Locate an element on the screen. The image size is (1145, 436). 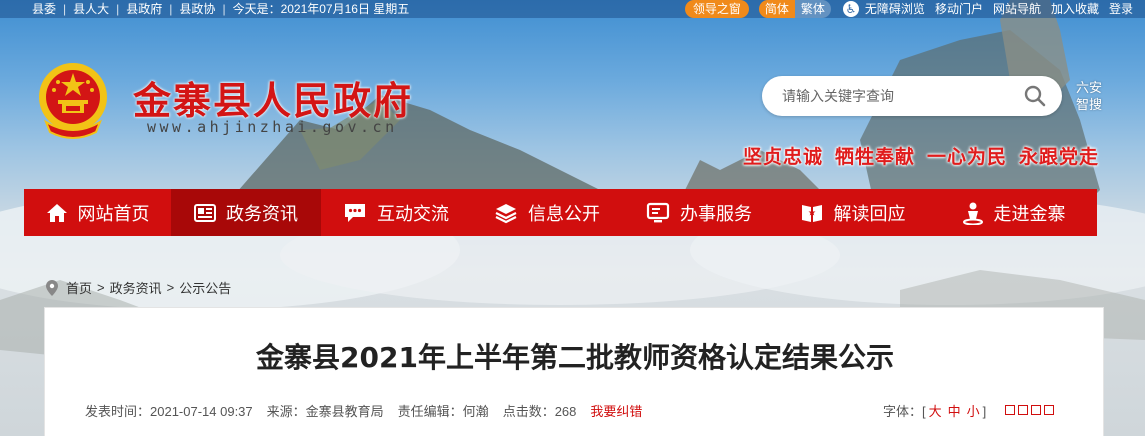
accessibility-icon: ♿ is located at coordinates (850, 9).